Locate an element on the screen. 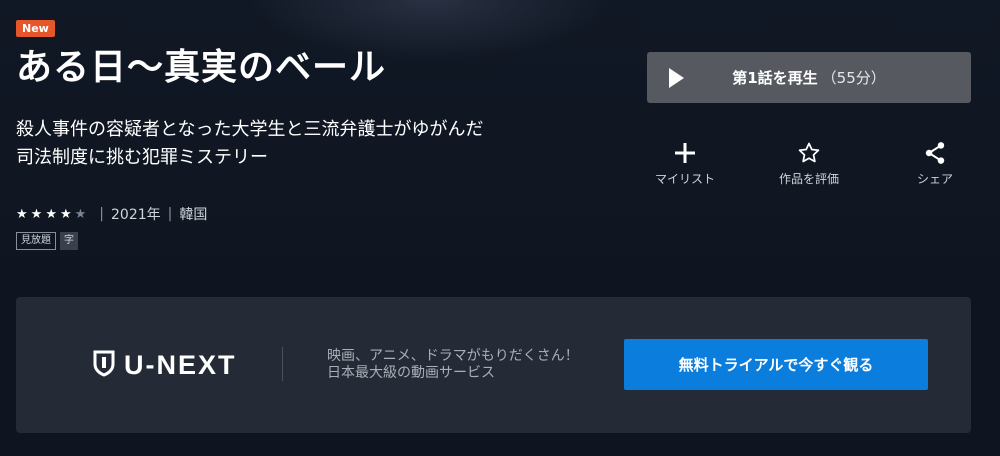  play-label: 第1話を再生 is located at coordinates (775, 78).